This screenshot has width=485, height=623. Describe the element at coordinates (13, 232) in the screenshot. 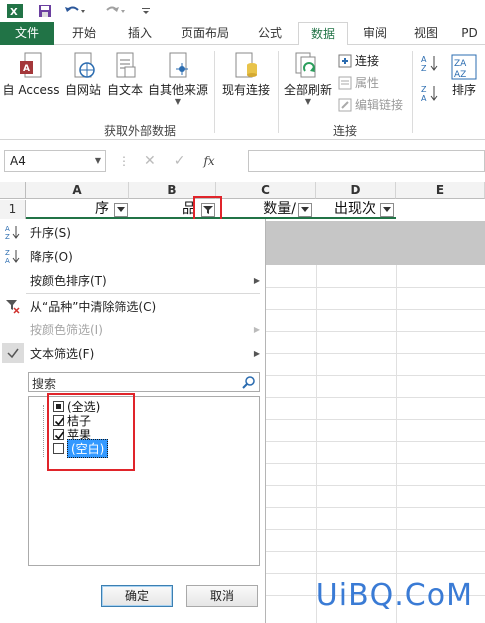

I see `sort-asc-icon: AZ` at that location.